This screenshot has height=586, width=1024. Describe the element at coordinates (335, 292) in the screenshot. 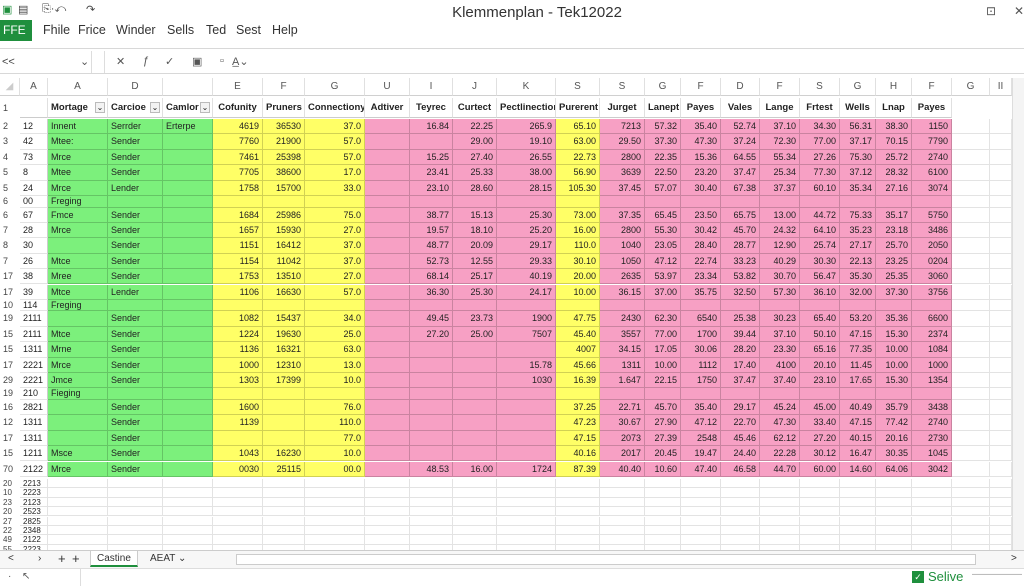

I see `data-cell: 57.0` at that location.